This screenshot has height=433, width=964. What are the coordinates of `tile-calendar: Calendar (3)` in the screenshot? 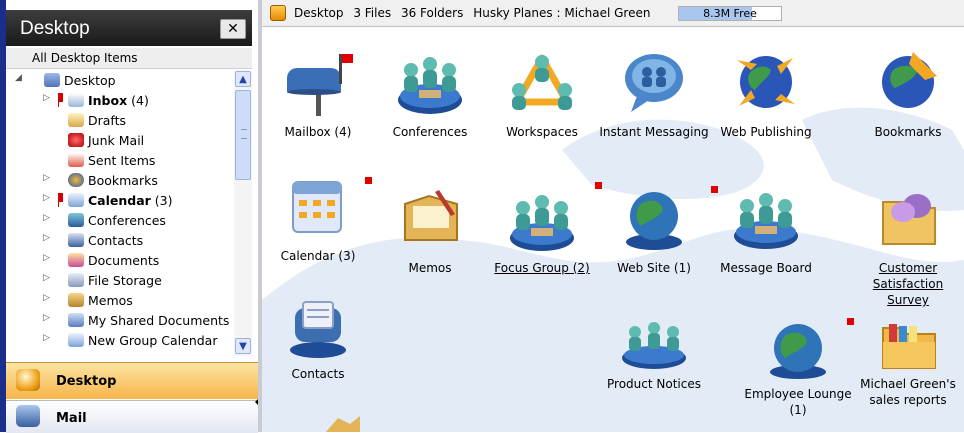 It's located at (318, 217).